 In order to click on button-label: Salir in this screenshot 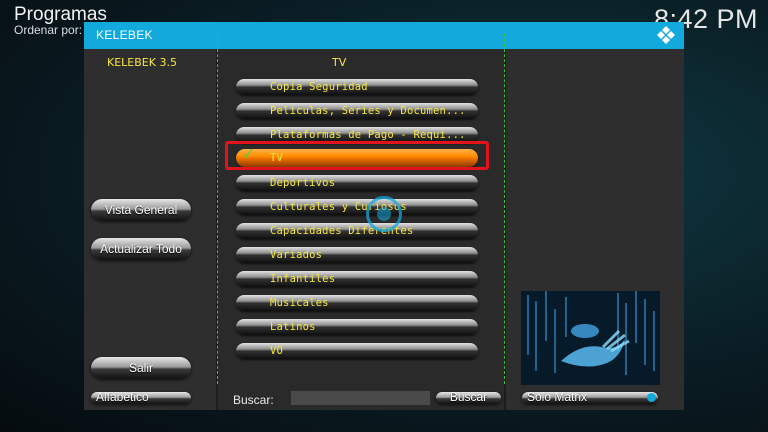, I will do `click(140, 368)`.